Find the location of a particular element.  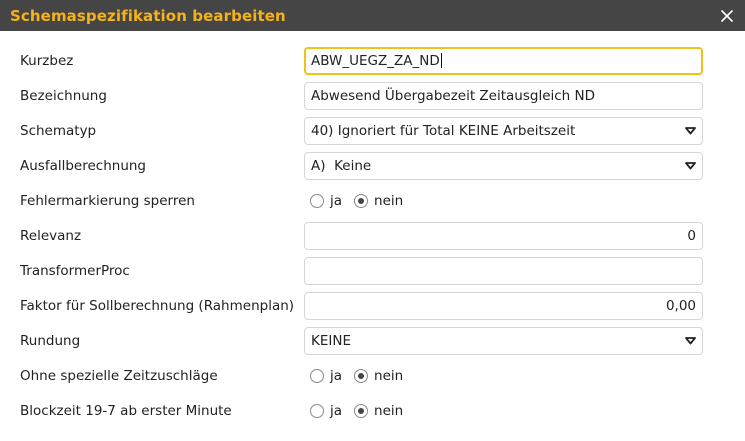

relevanz-label: Relevanz is located at coordinates (51, 235).